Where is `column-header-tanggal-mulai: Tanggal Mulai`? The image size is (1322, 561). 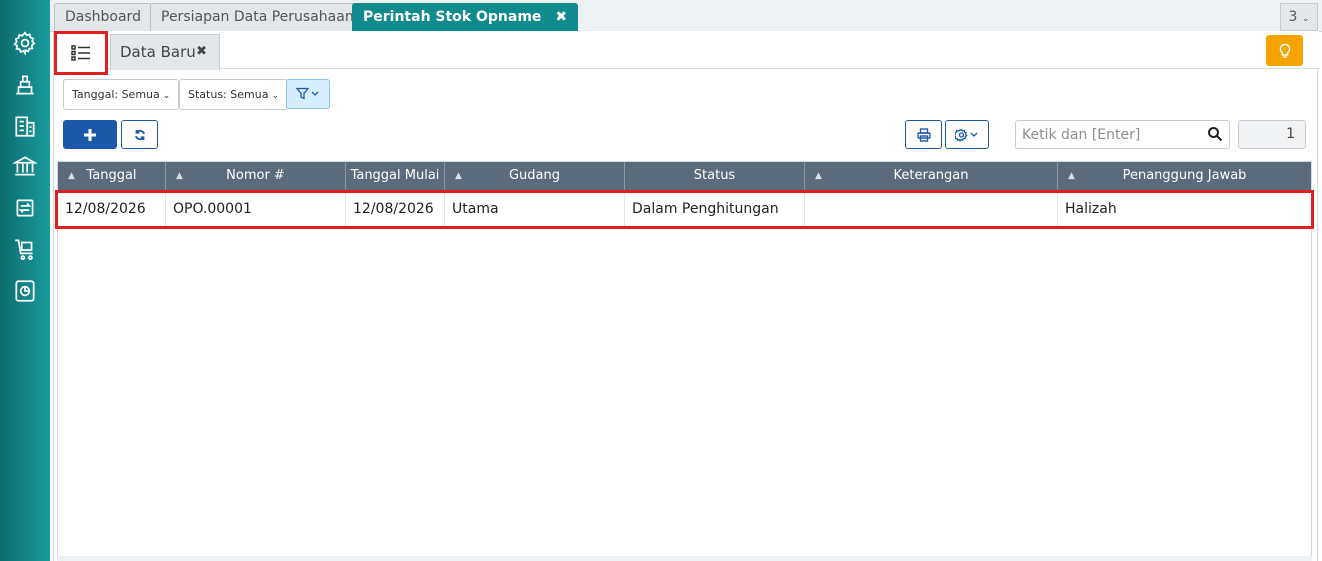
column-header-tanggal-mulai: Tanggal Mulai is located at coordinates (395, 176).